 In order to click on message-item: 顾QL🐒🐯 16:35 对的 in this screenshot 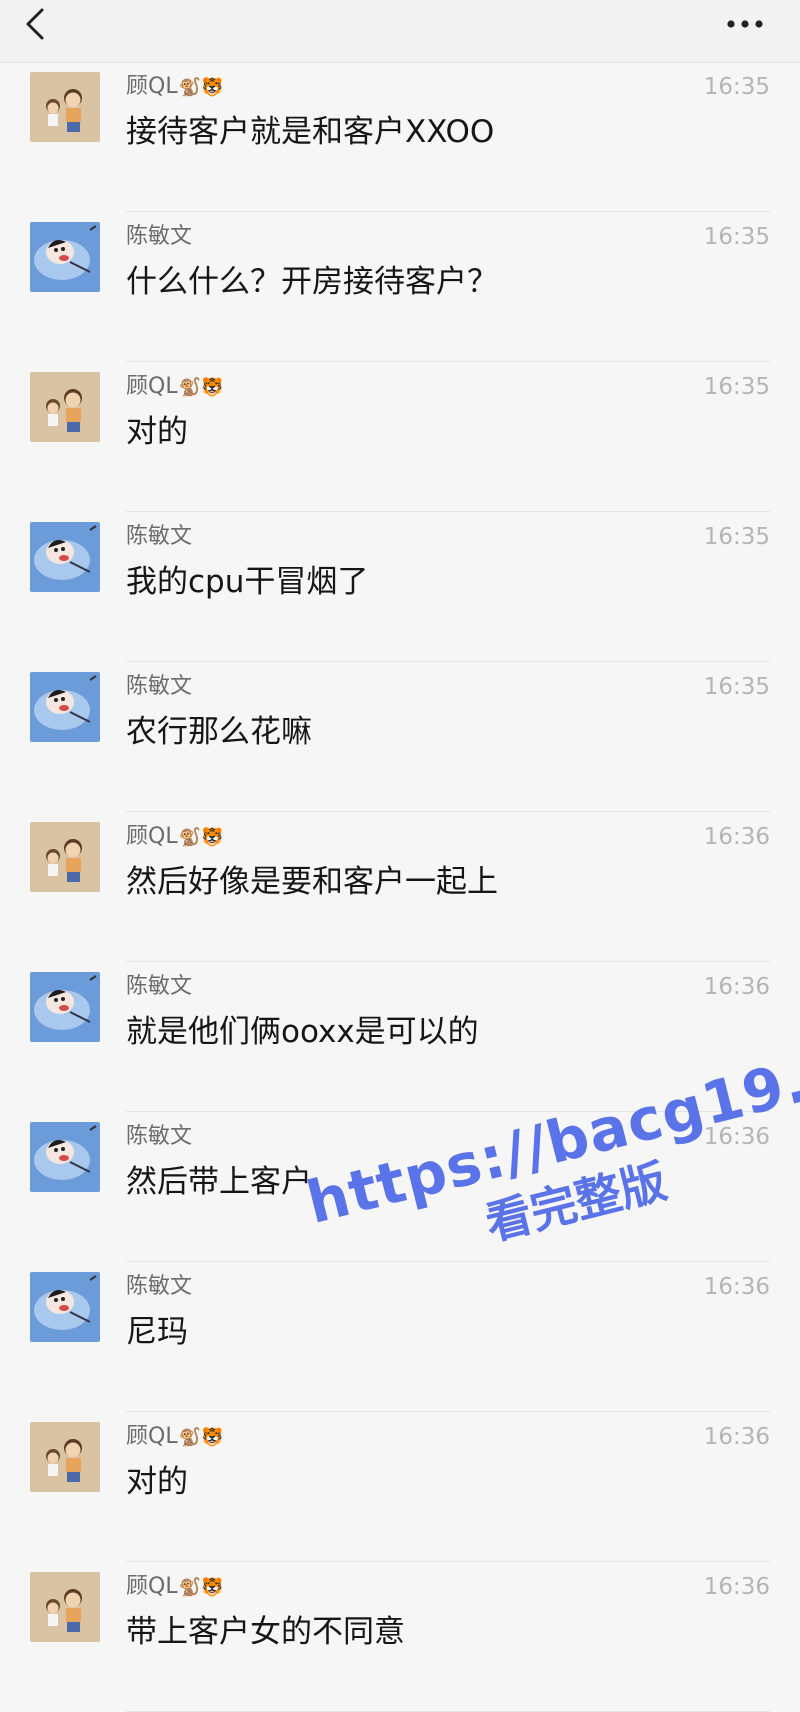, I will do `click(400, 437)`.